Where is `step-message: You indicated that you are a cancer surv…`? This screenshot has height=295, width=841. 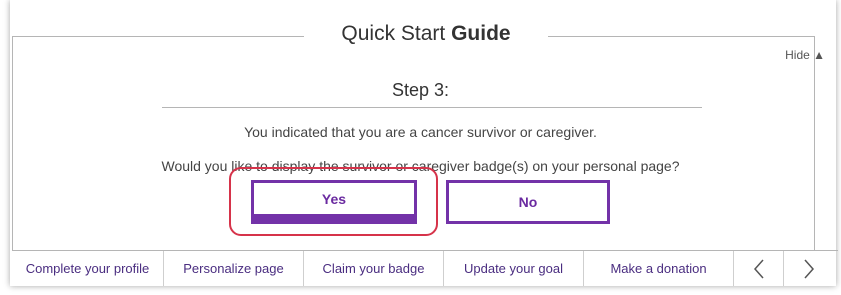
step-message: You indicated that you are a cancer surv… is located at coordinates (420, 132).